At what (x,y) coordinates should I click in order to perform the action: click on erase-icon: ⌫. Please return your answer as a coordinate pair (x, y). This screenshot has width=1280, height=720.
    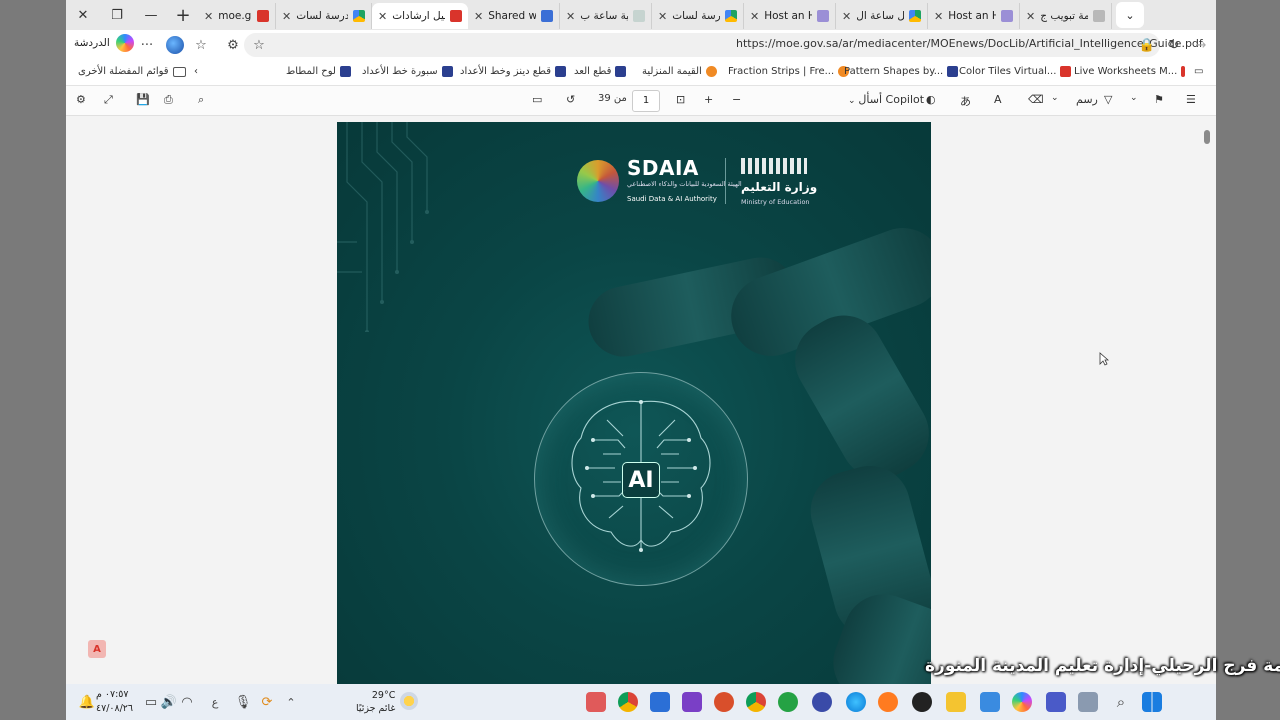
    Looking at the image, I should click on (1036, 99).